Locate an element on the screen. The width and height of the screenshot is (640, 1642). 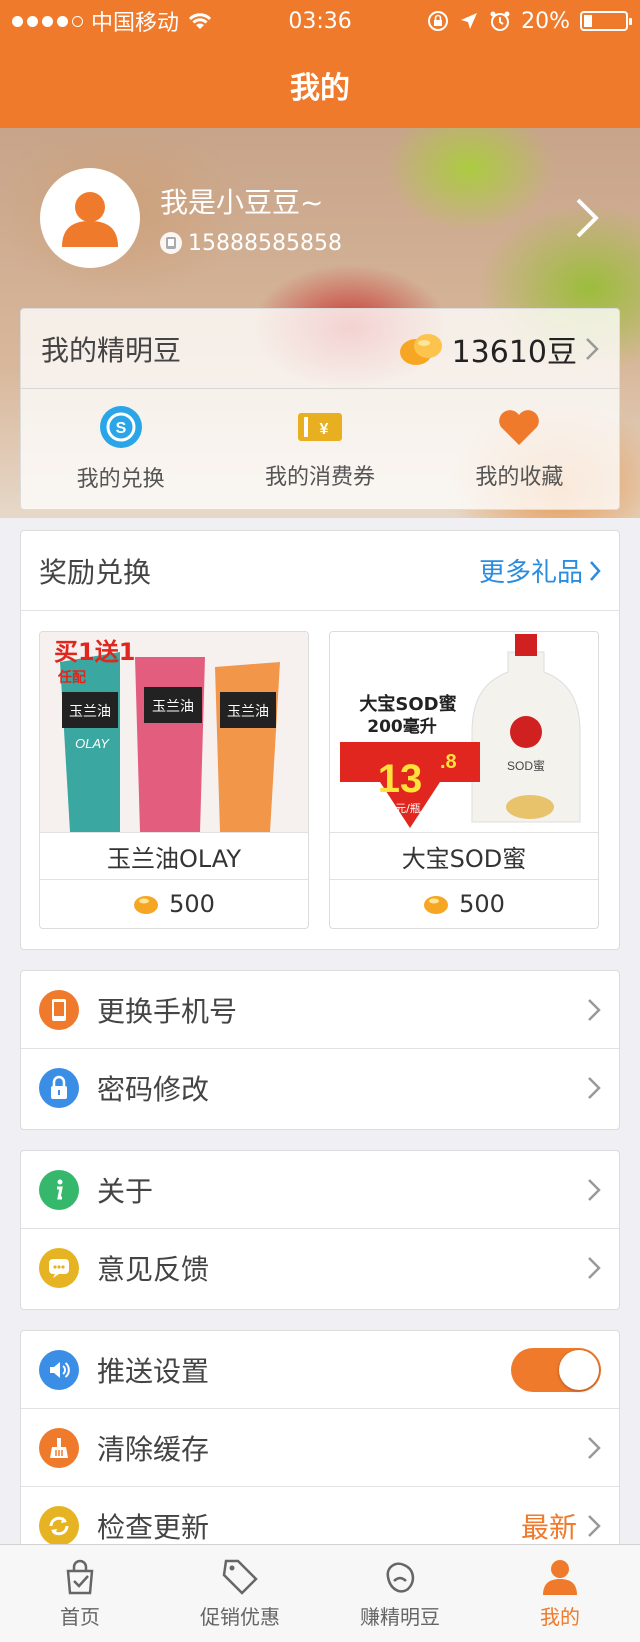
about-label: 关于 is located at coordinates (125, 1191).